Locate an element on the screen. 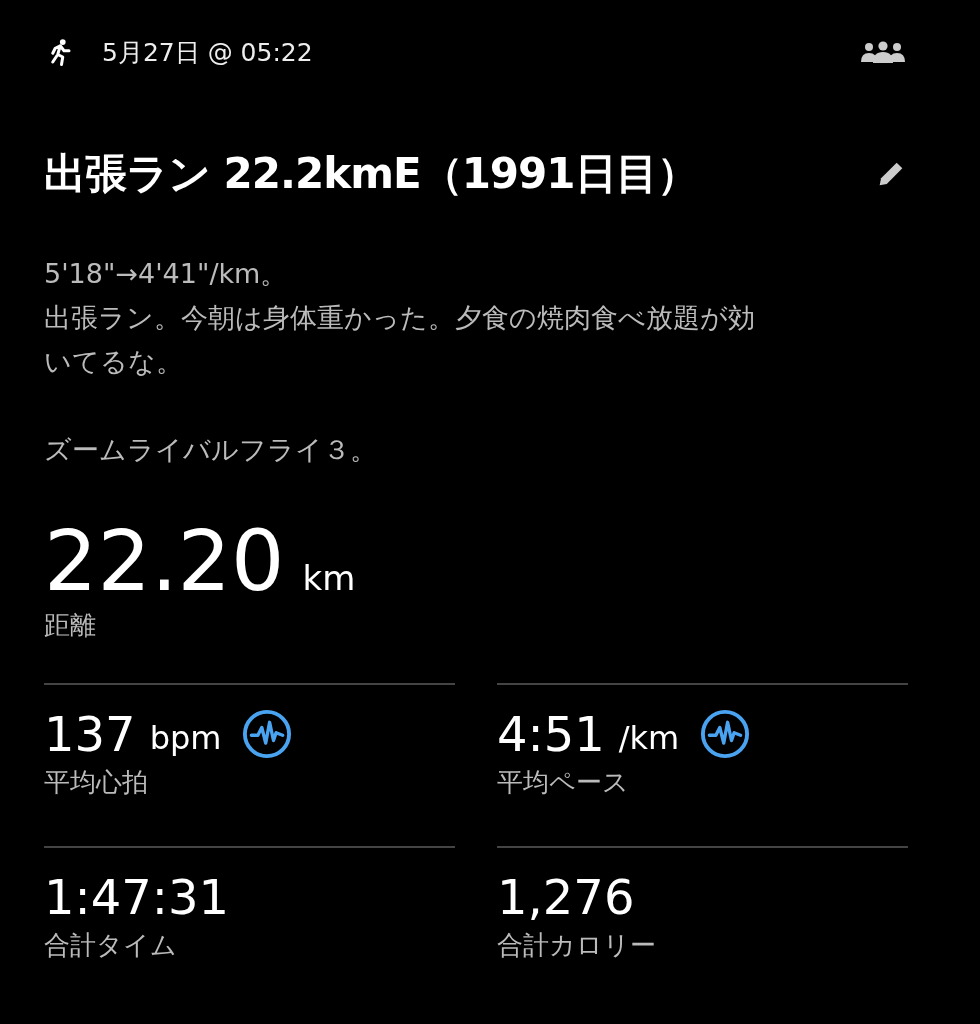  description-text: 5'18"→4'41"/km。 is located at coordinates (166, 274).